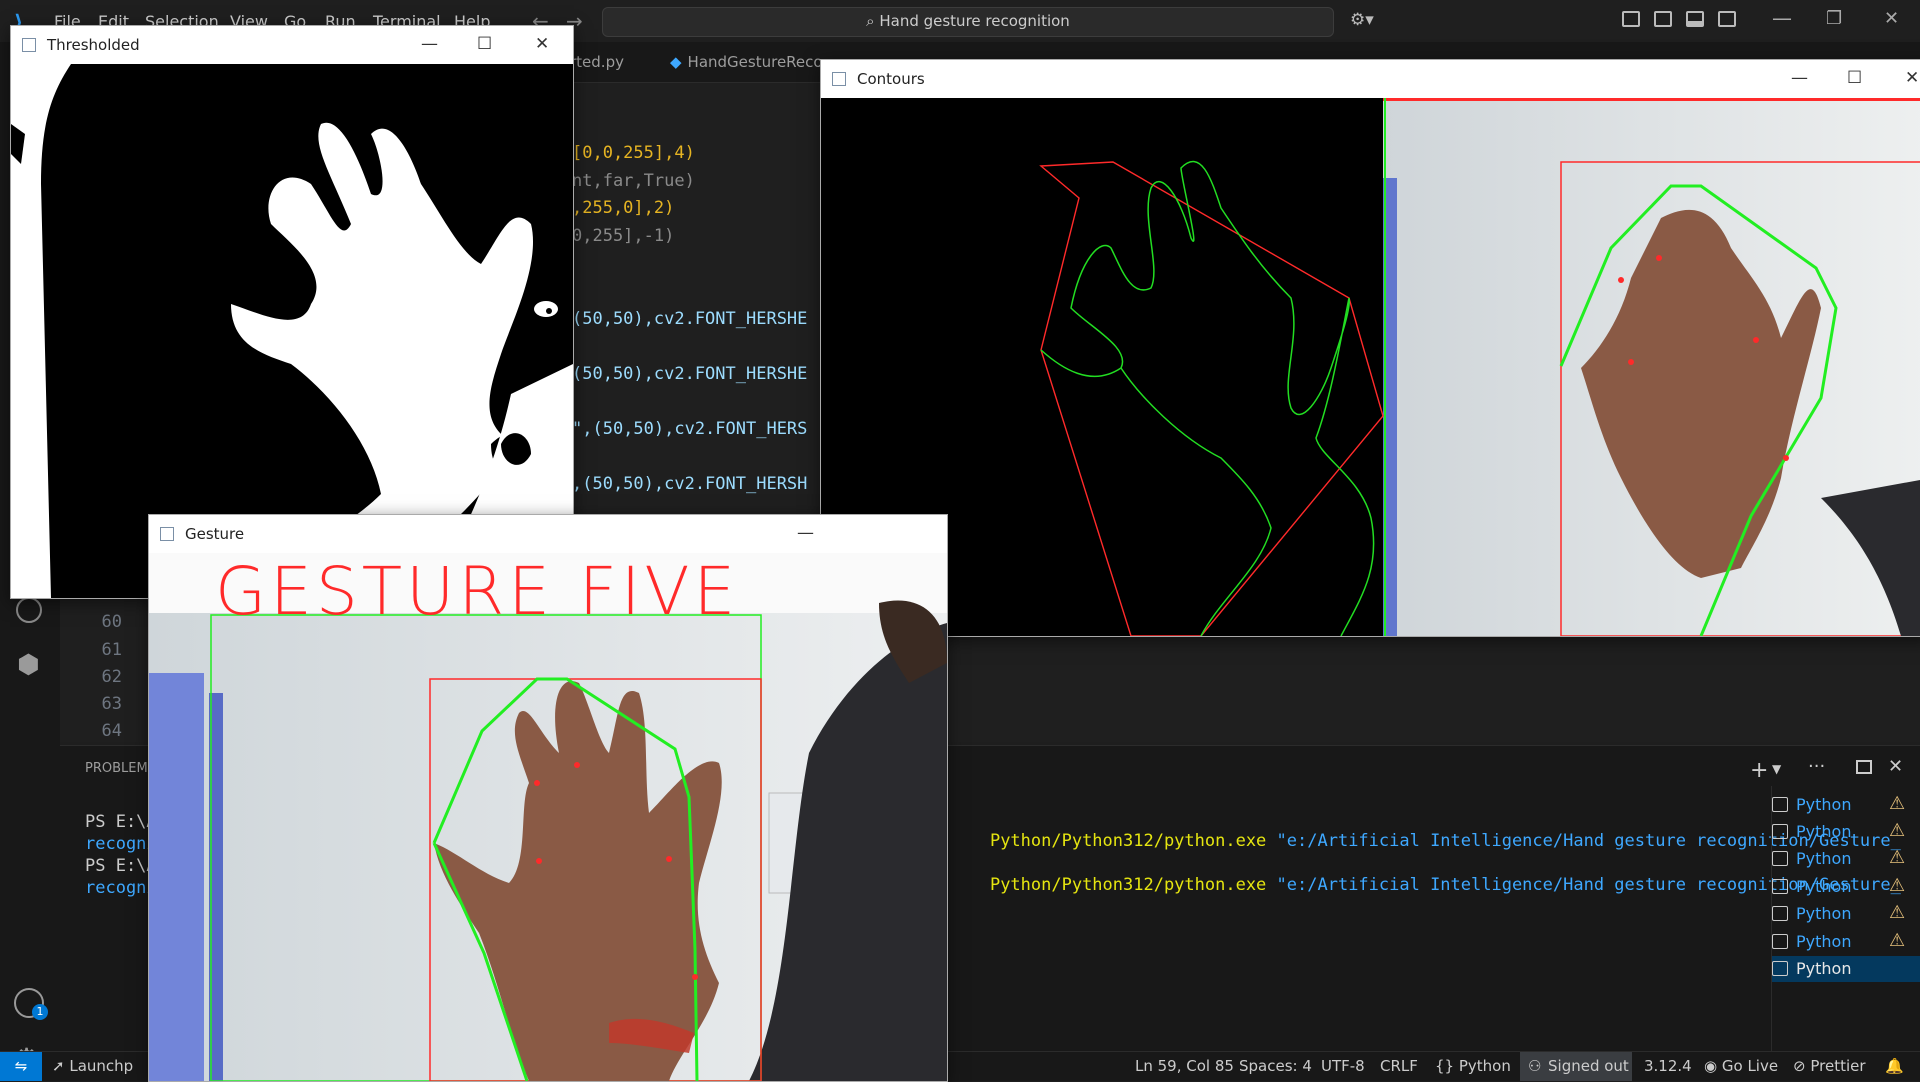 The height and width of the screenshot is (1082, 1920). Describe the element at coordinates (111, 704) in the screenshot. I see `line-number: 63` at that location.